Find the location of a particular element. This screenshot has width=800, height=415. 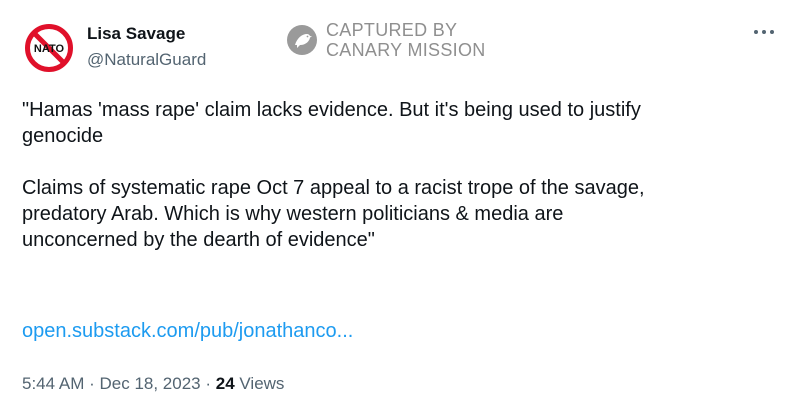

tweet-date: Dec 18, 2023 is located at coordinates (149, 383).